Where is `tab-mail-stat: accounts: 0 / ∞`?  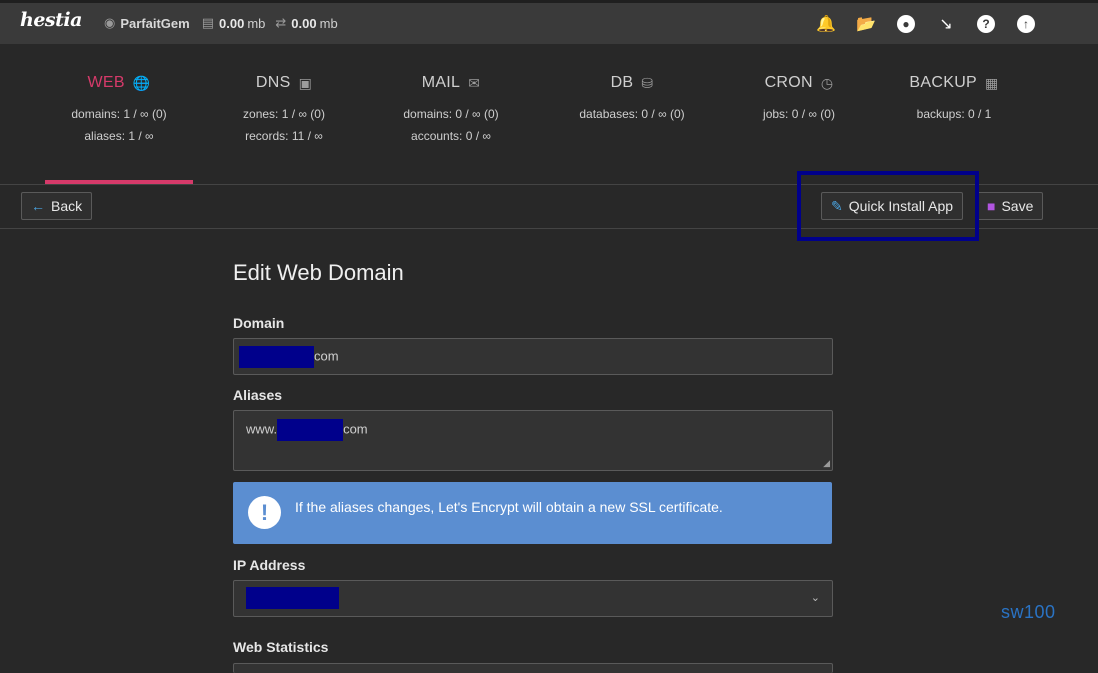
tab-mail-stat: accounts: 0 / ∞ is located at coordinates (451, 136).